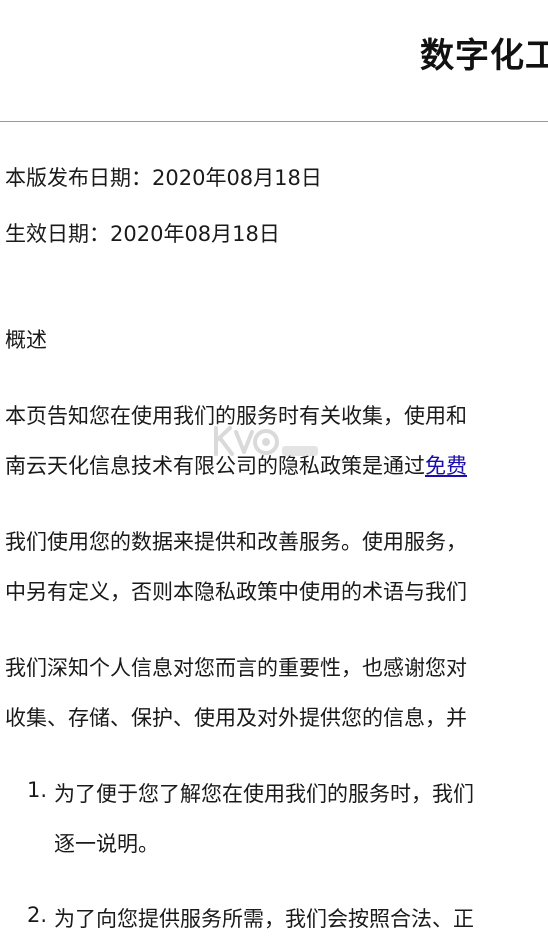 This screenshot has height=941, width=548. I want to click on list-item-1-number: 1., so click(37, 790).